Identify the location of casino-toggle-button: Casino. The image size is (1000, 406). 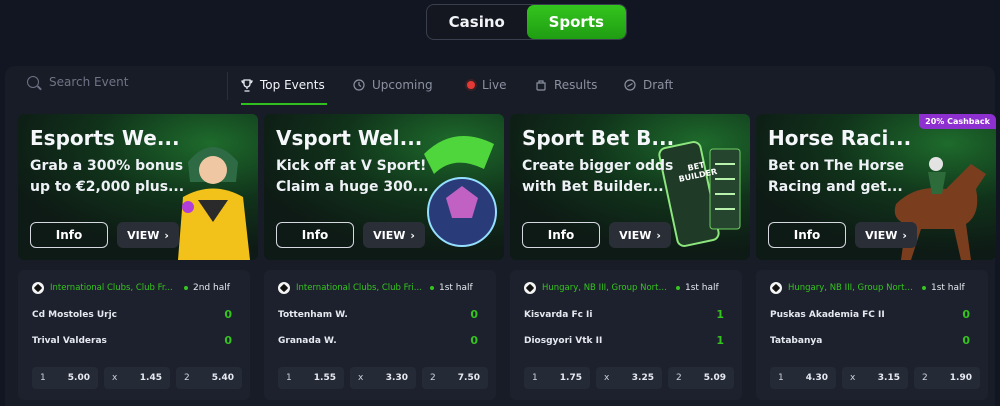
(477, 22).